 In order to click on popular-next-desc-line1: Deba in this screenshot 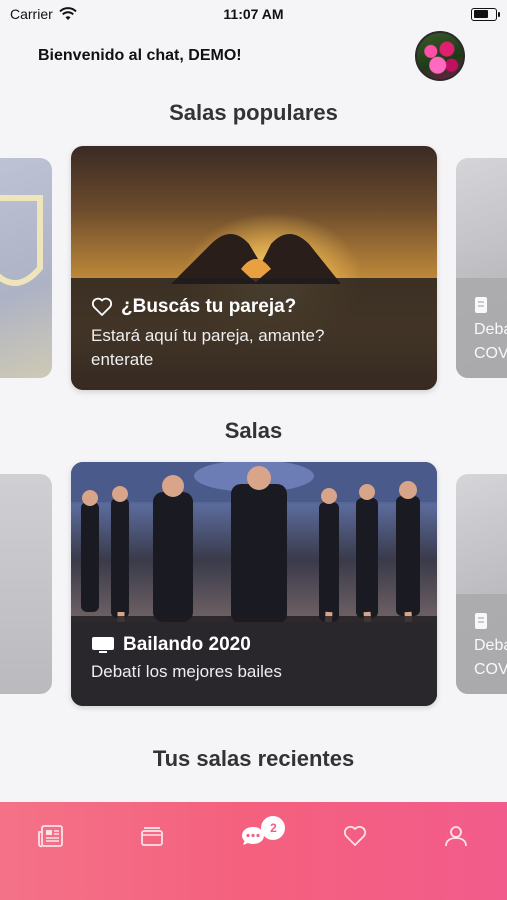, I will do `click(490, 329)`.